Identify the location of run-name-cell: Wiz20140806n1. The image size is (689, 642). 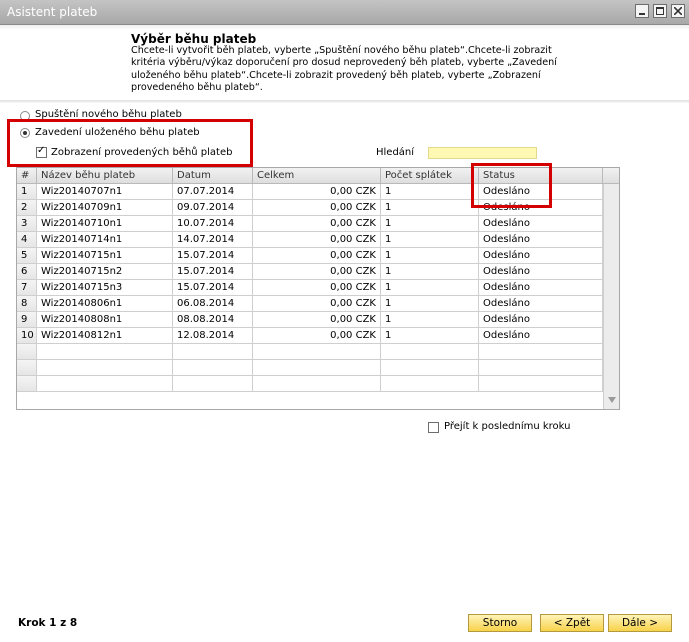
(105, 304).